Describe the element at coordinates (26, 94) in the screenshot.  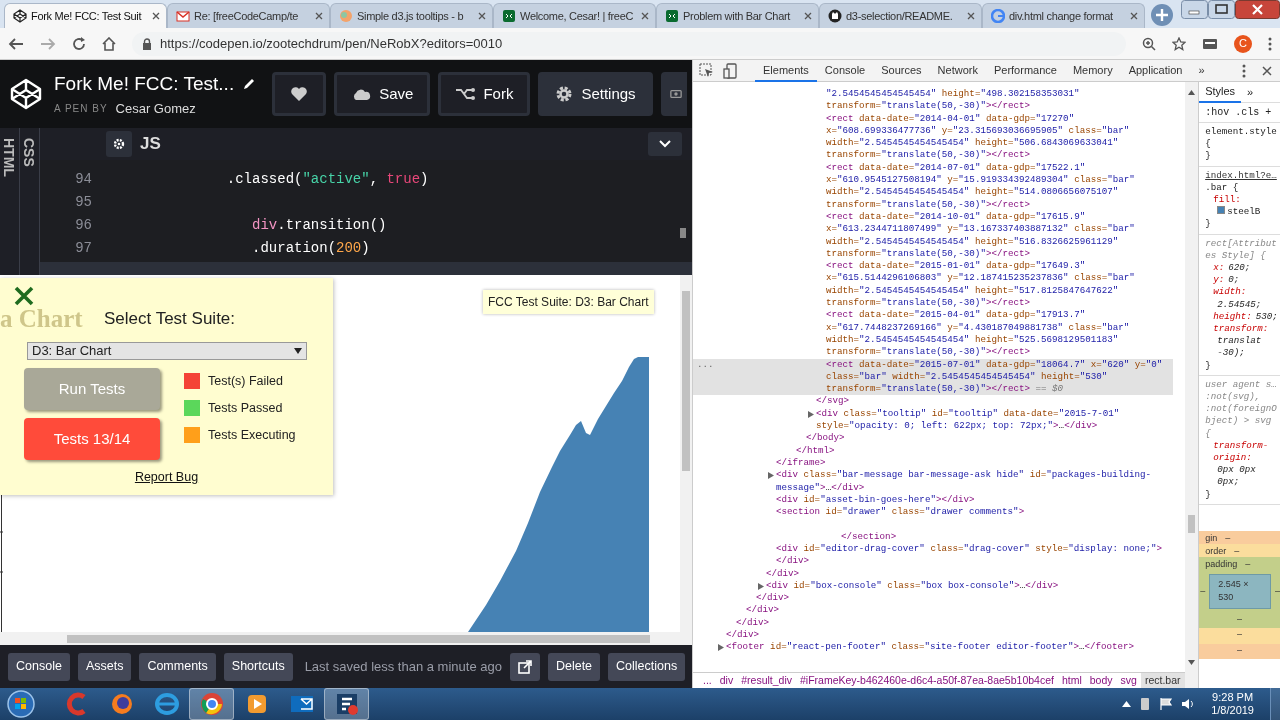
I see `cube-logo-icon` at that location.